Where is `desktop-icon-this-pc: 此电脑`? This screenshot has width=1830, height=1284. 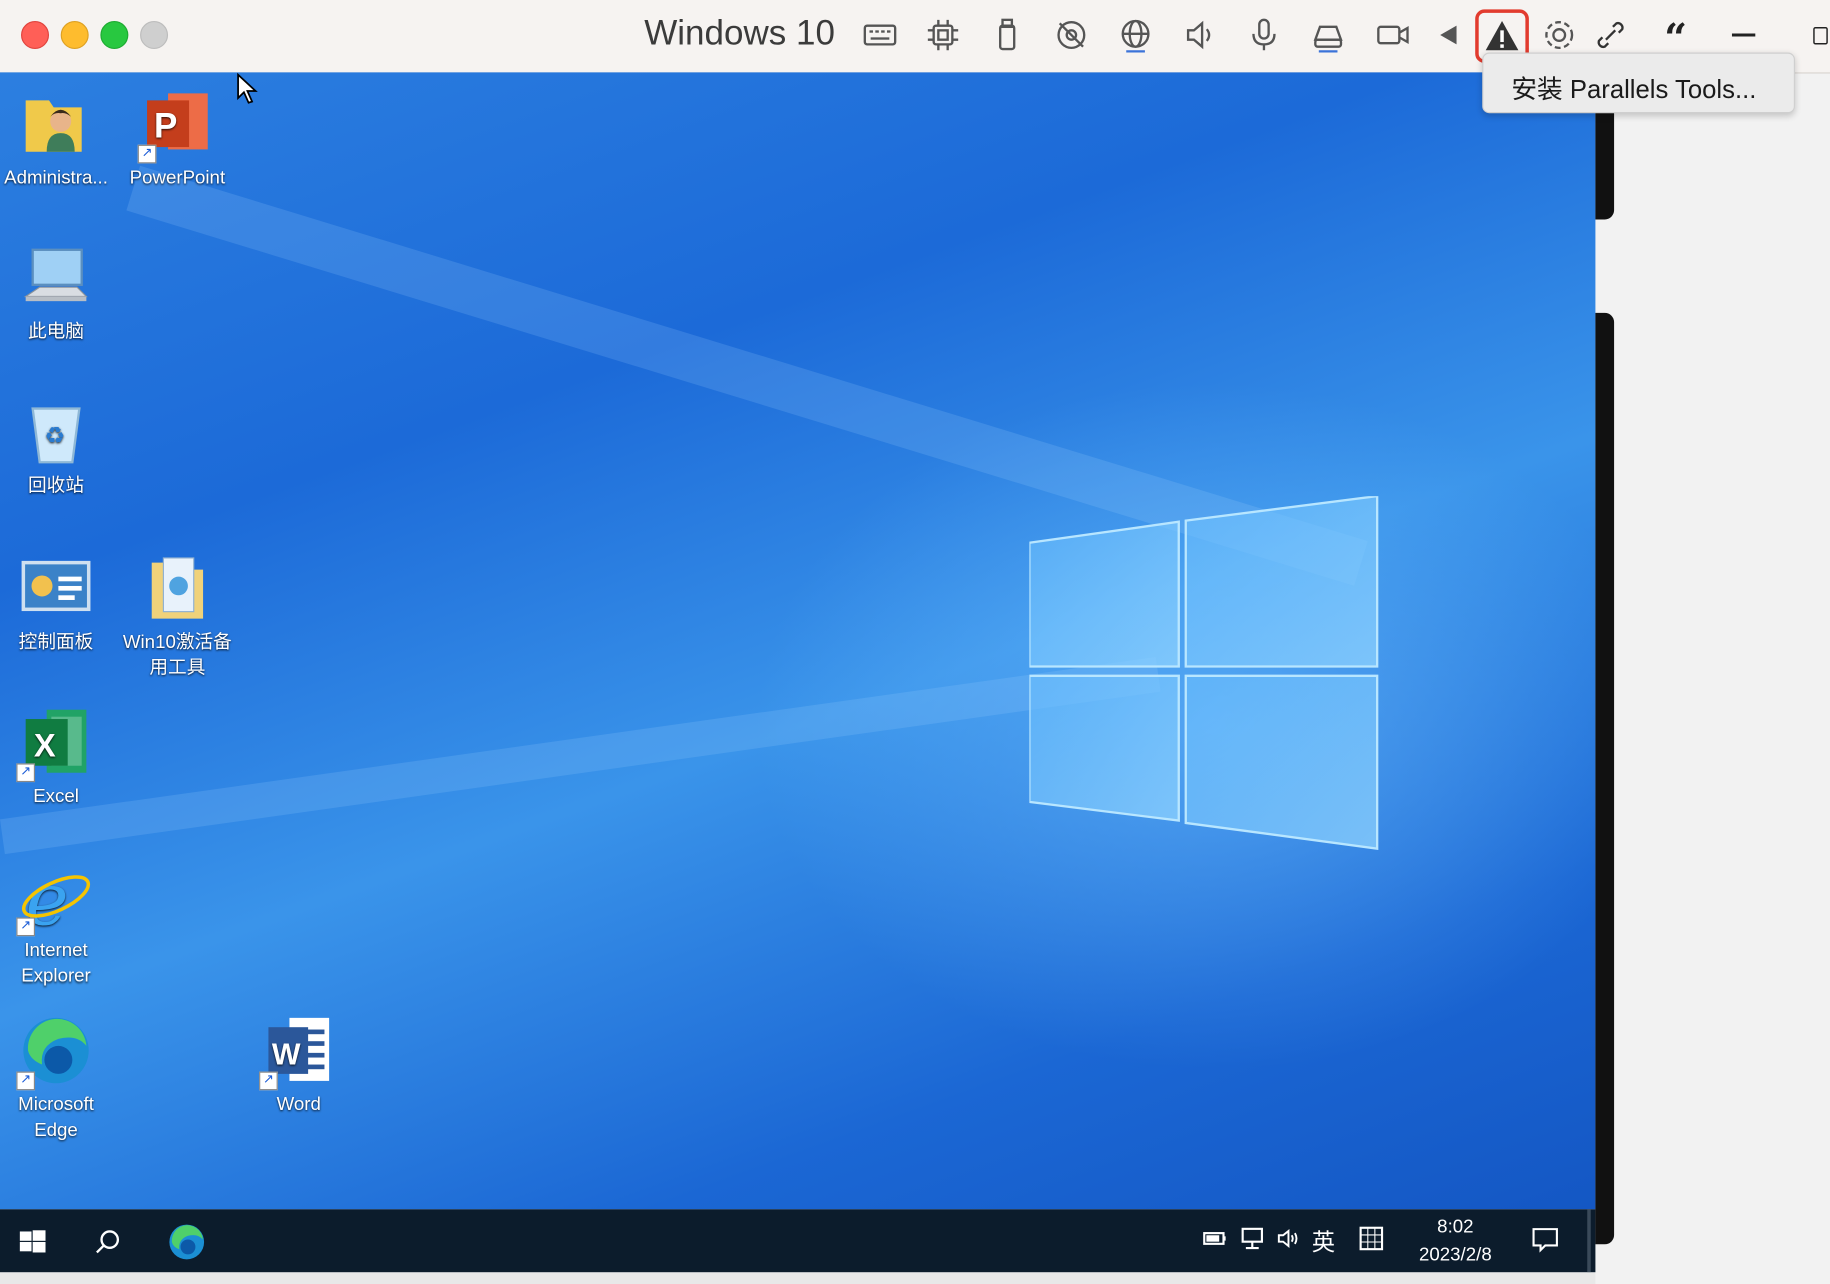 desktop-icon-this-pc: 此电脑 is located at coordinates (56, 292).